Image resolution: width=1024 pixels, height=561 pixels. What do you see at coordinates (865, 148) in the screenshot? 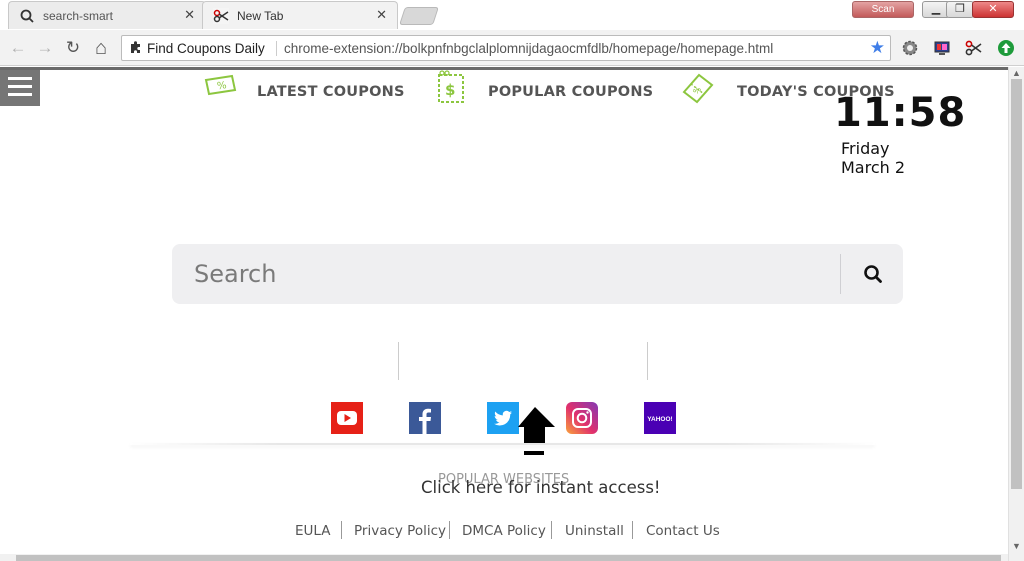
I see `clock-day: Friday` at bounding box center [865, 148].